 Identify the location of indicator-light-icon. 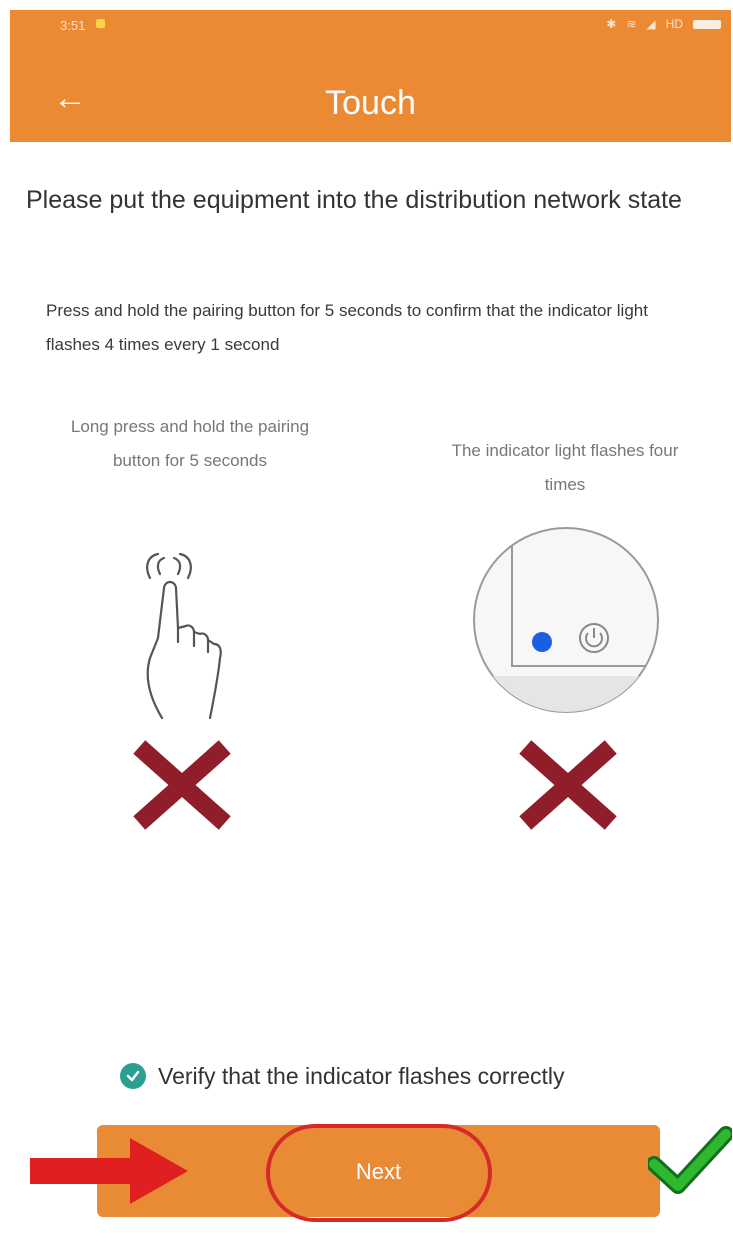
(566, 620).